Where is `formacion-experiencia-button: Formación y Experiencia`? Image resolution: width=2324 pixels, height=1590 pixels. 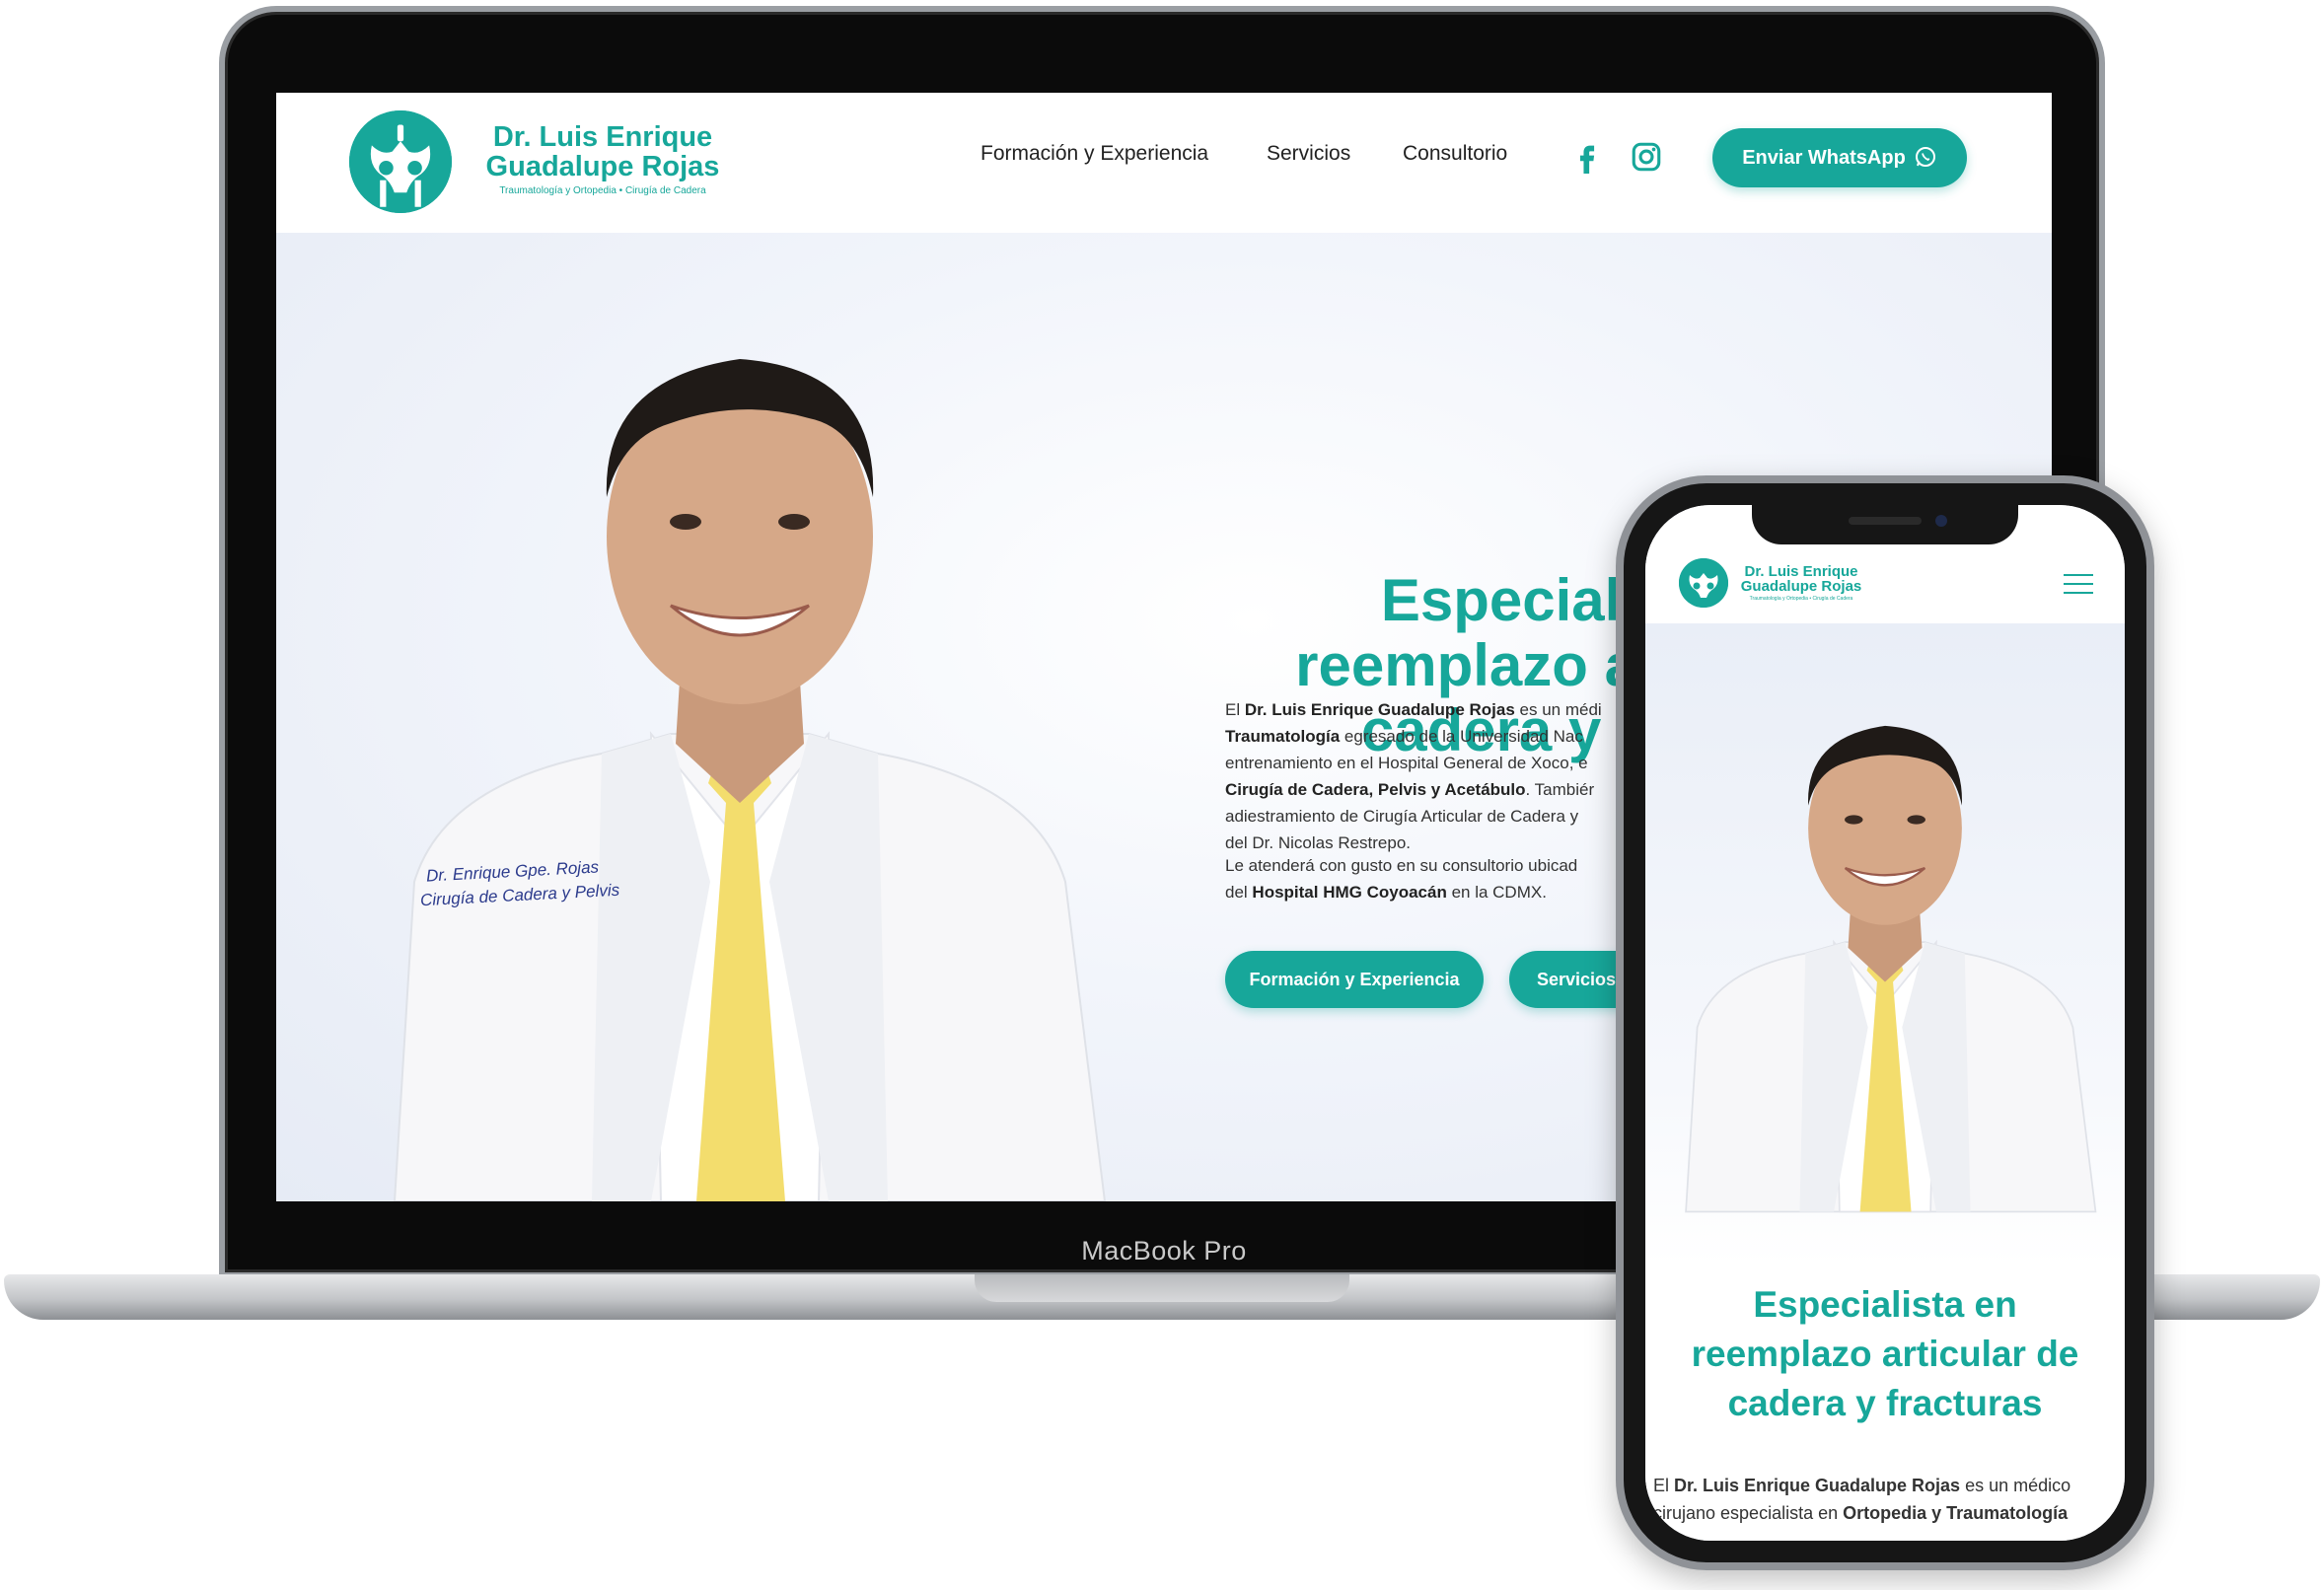 formacion-experiencia-button: Formación y Experiencia is located at coordinates (1354, 979).